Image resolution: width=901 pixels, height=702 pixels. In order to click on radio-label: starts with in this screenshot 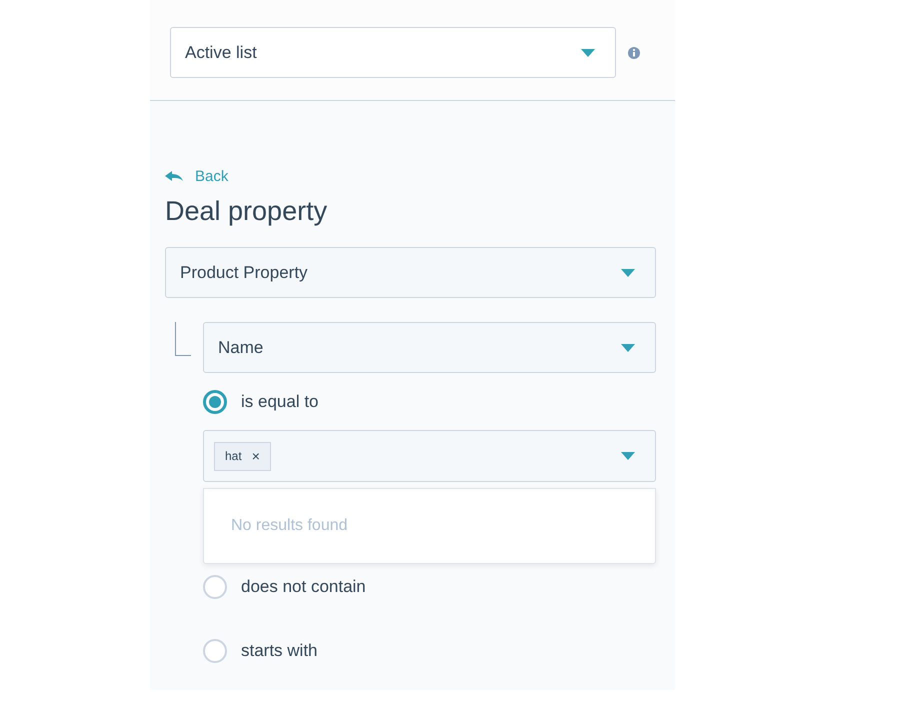, I will do `click(279, 651)`.